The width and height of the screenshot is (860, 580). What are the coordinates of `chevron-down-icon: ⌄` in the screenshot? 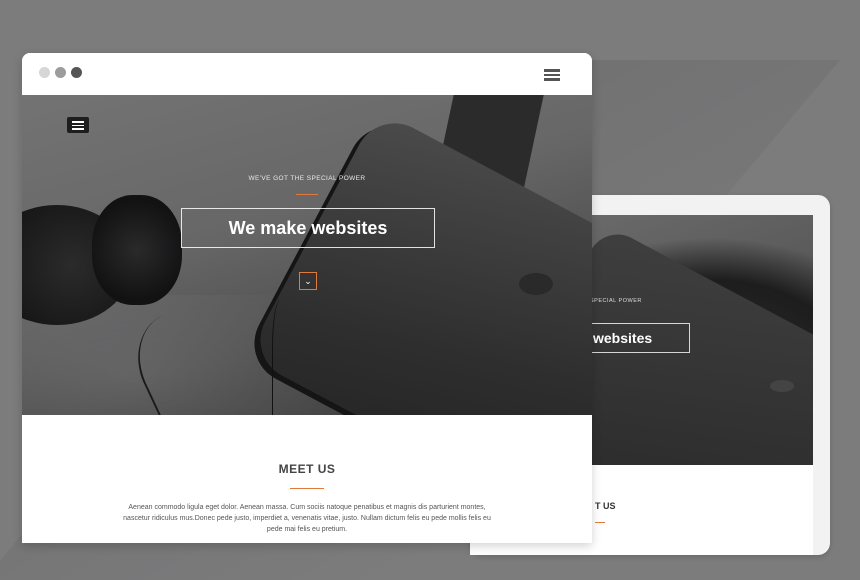 It's located at (308, 281).